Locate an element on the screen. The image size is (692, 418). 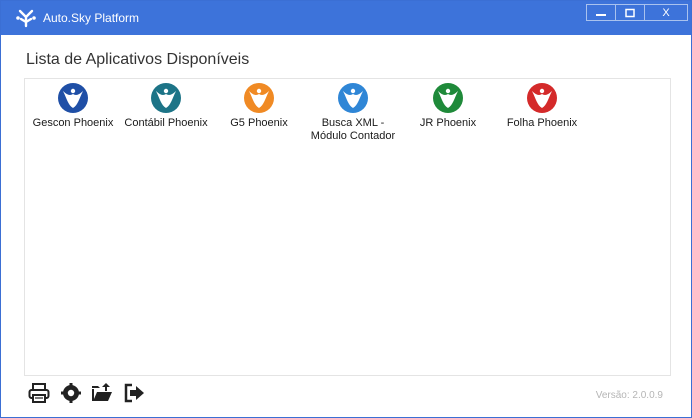
close-button: X is located at coordinates (666, 12).